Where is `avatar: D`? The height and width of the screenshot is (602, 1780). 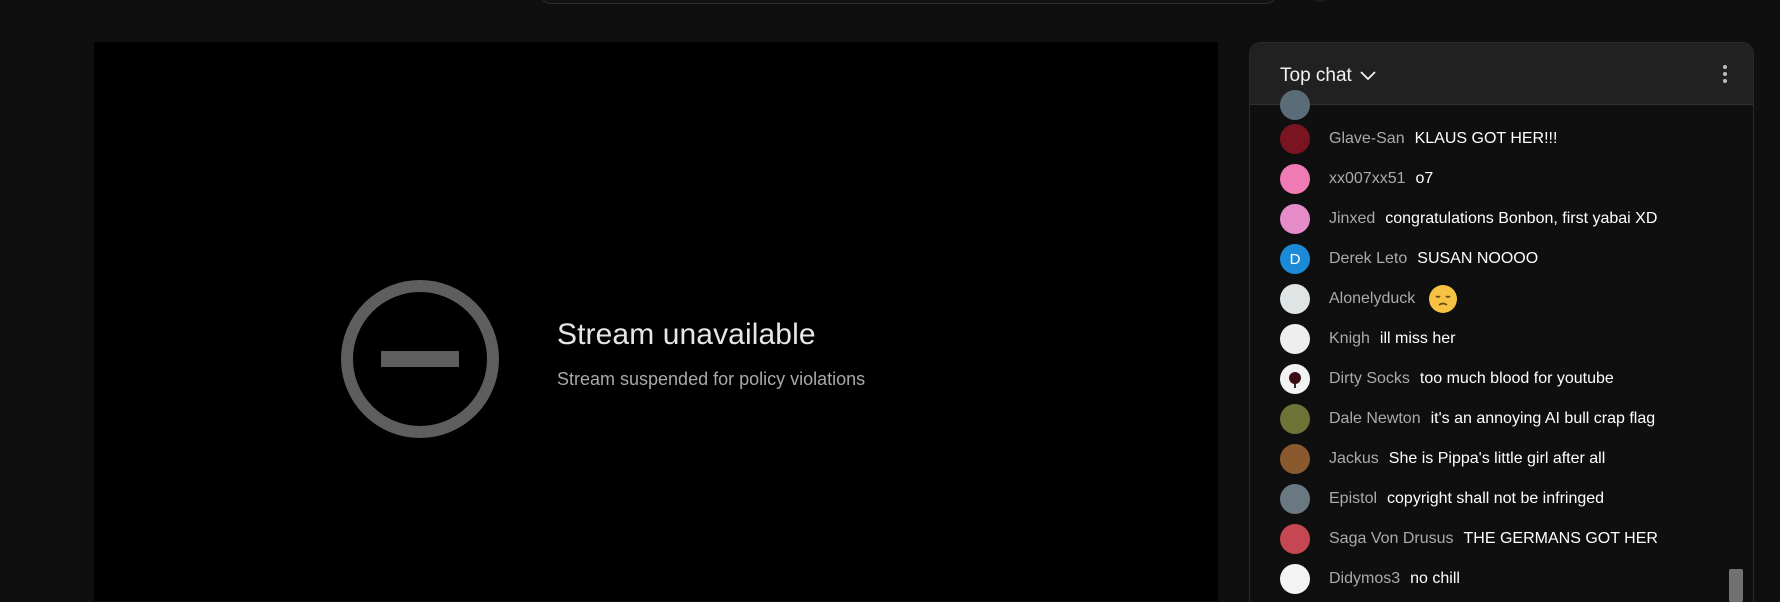
avatar: D is located at coordinates (1295, 259).